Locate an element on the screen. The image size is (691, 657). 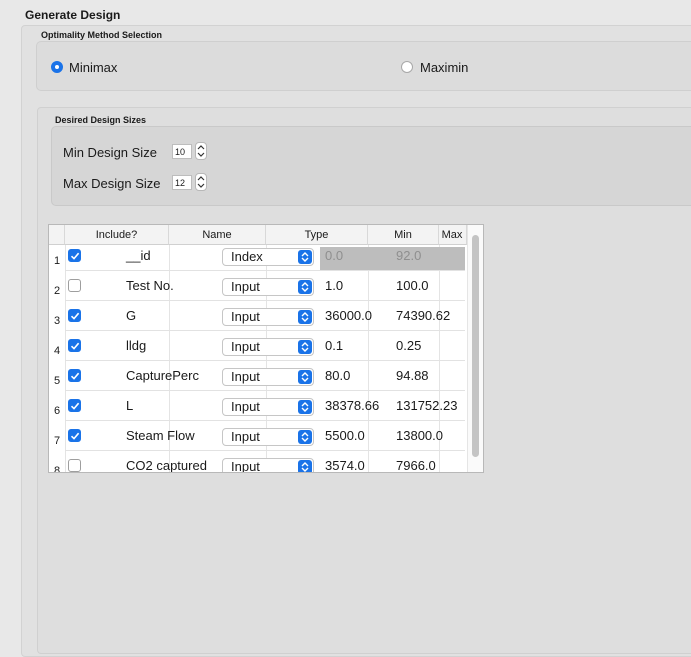
max-value: 92.0 is located at coordinates (408, 255).